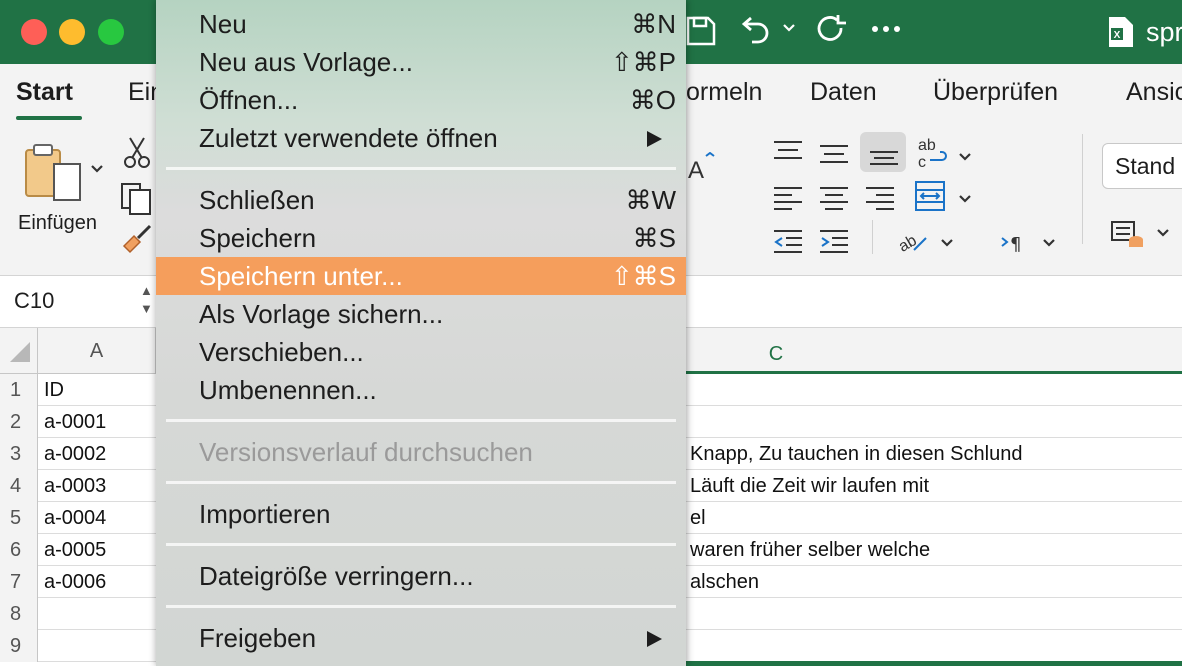  What do you see at coordinates (44, 92) in the screenshot?
I see `tab-start: Start` at bounding box center [44, 92].